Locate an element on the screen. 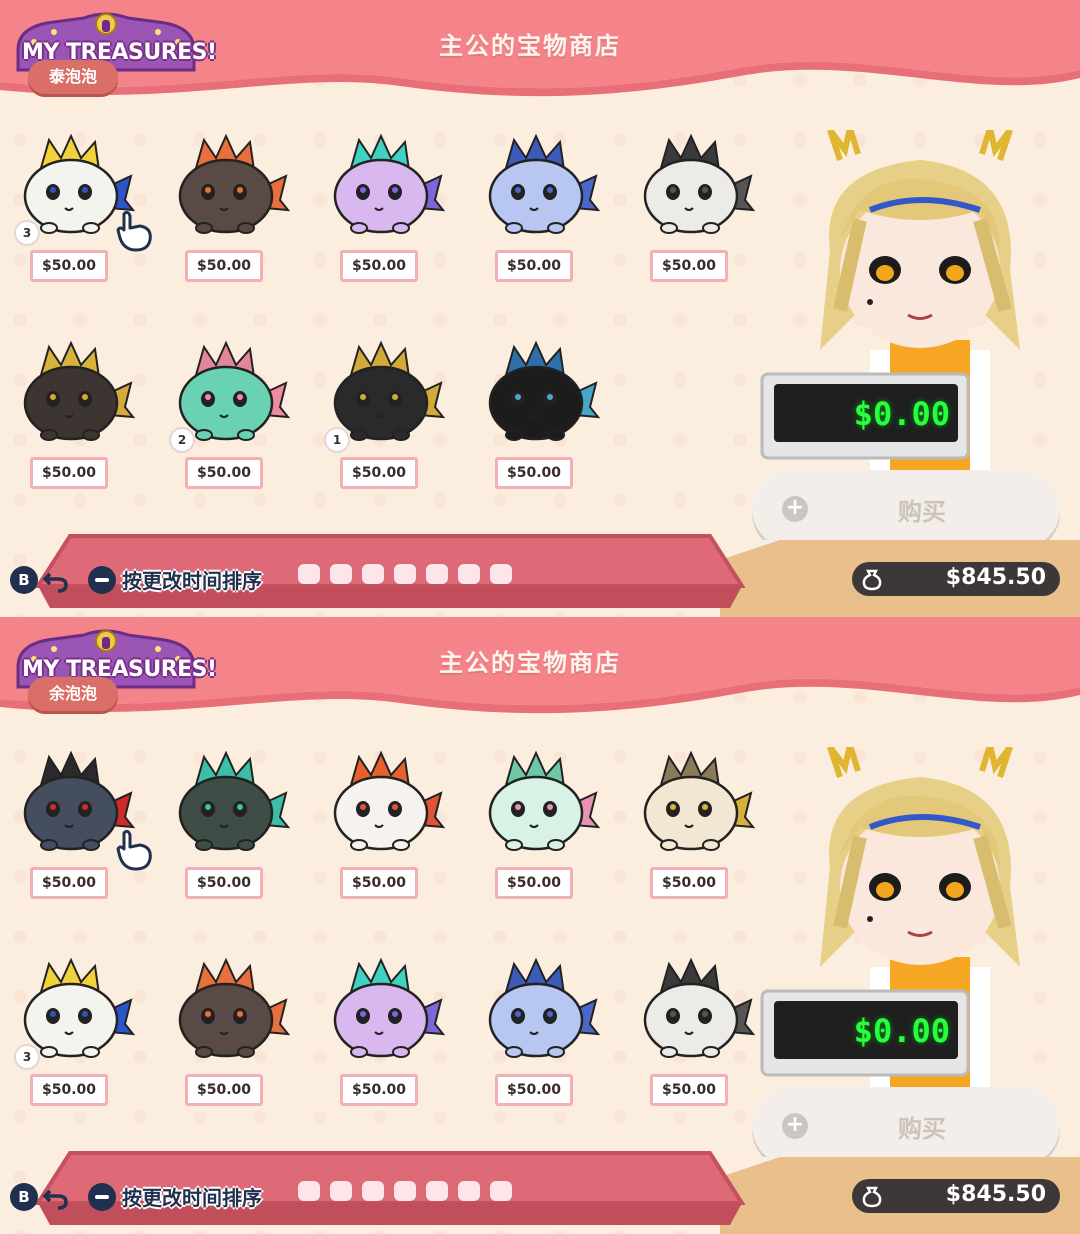 This screenshot has width=1080, height=1234. shop-item: 1 $50.00 is located at coordinates (383, 420).